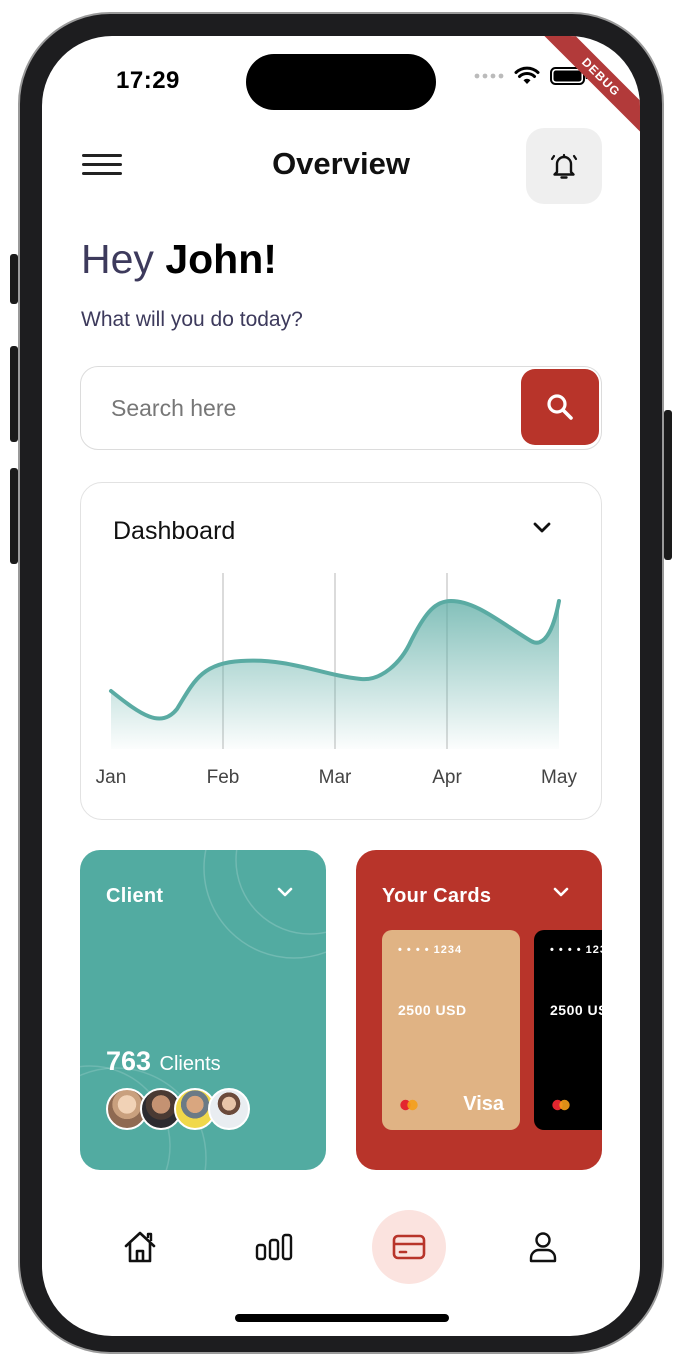 The image size is (682, 1364). Describe the element at coordinates (527, 75) in the screenshot. I see `wifi-icon` at that location.